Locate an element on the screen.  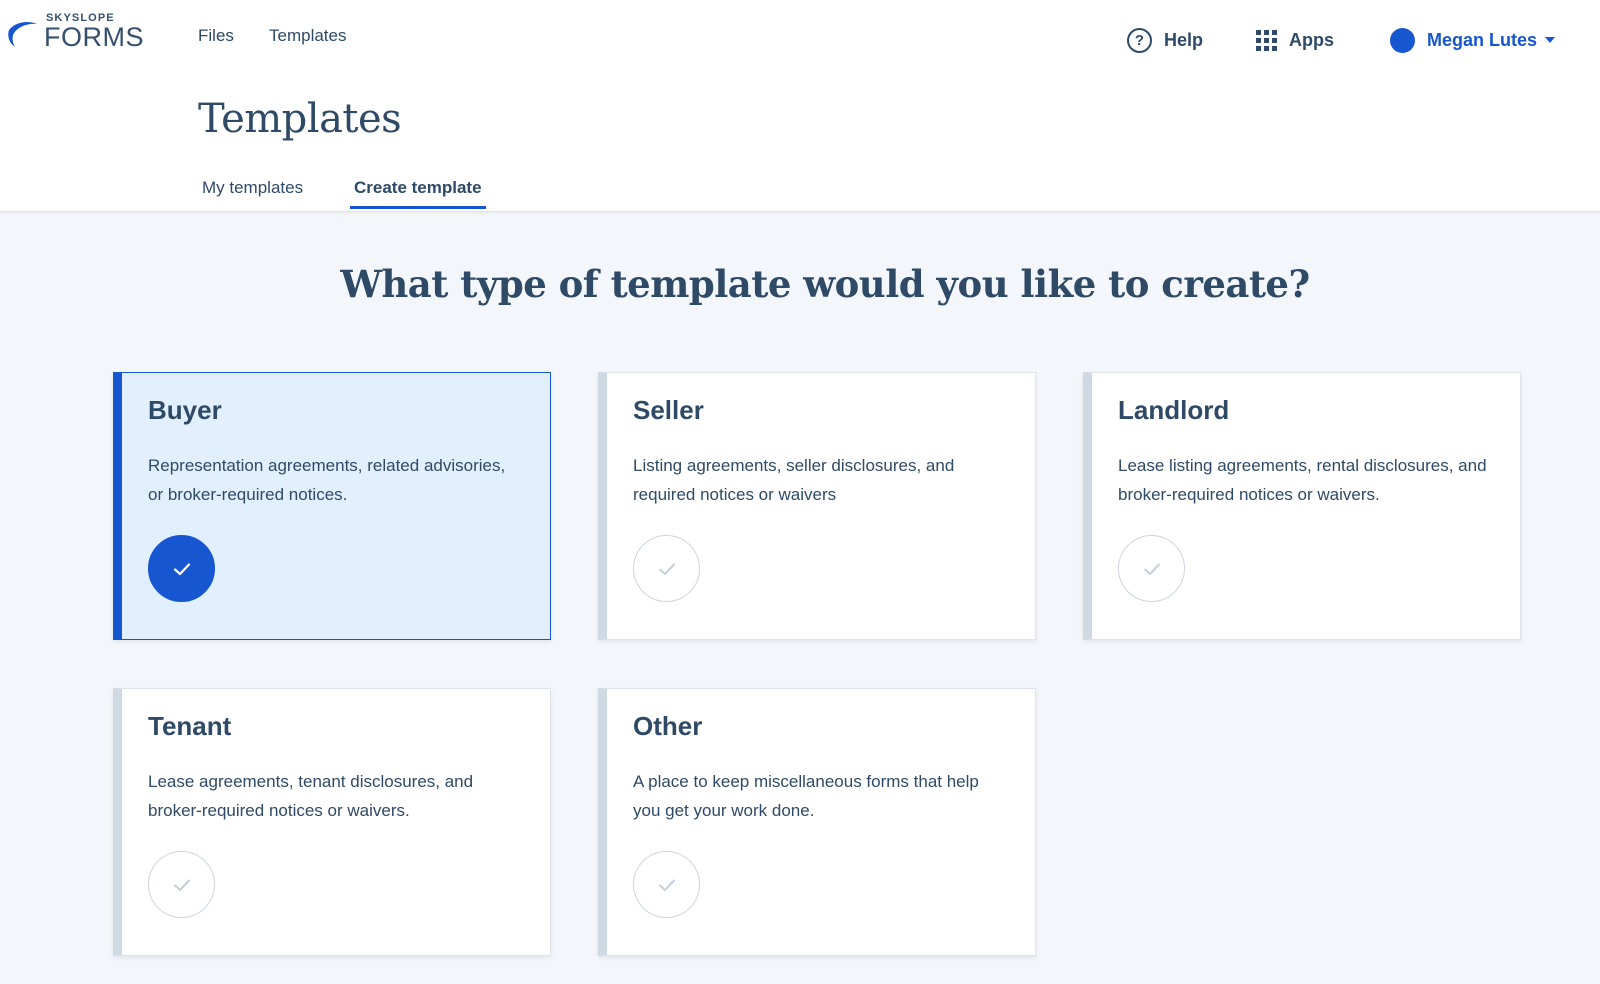
chevron-down-icon is located at coordinates (1550, 40).